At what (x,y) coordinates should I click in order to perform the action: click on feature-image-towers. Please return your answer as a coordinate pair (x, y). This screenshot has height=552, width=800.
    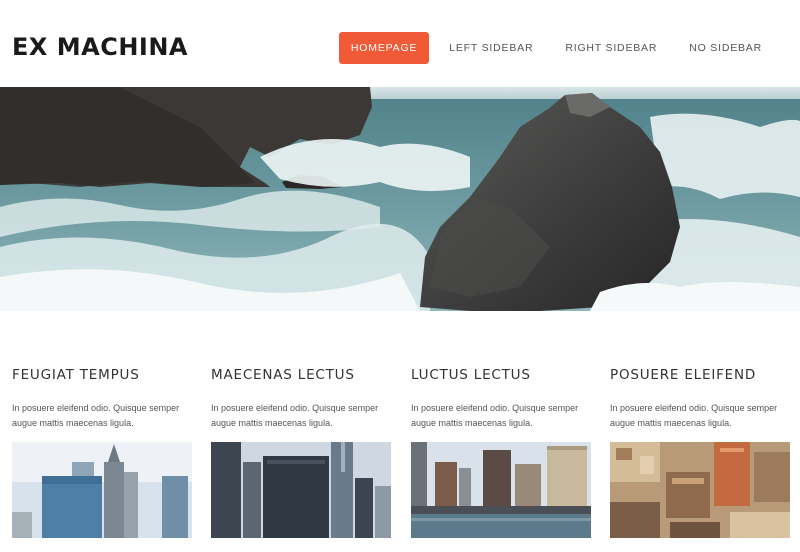
    Looking at the image, I should click on (301, 490).